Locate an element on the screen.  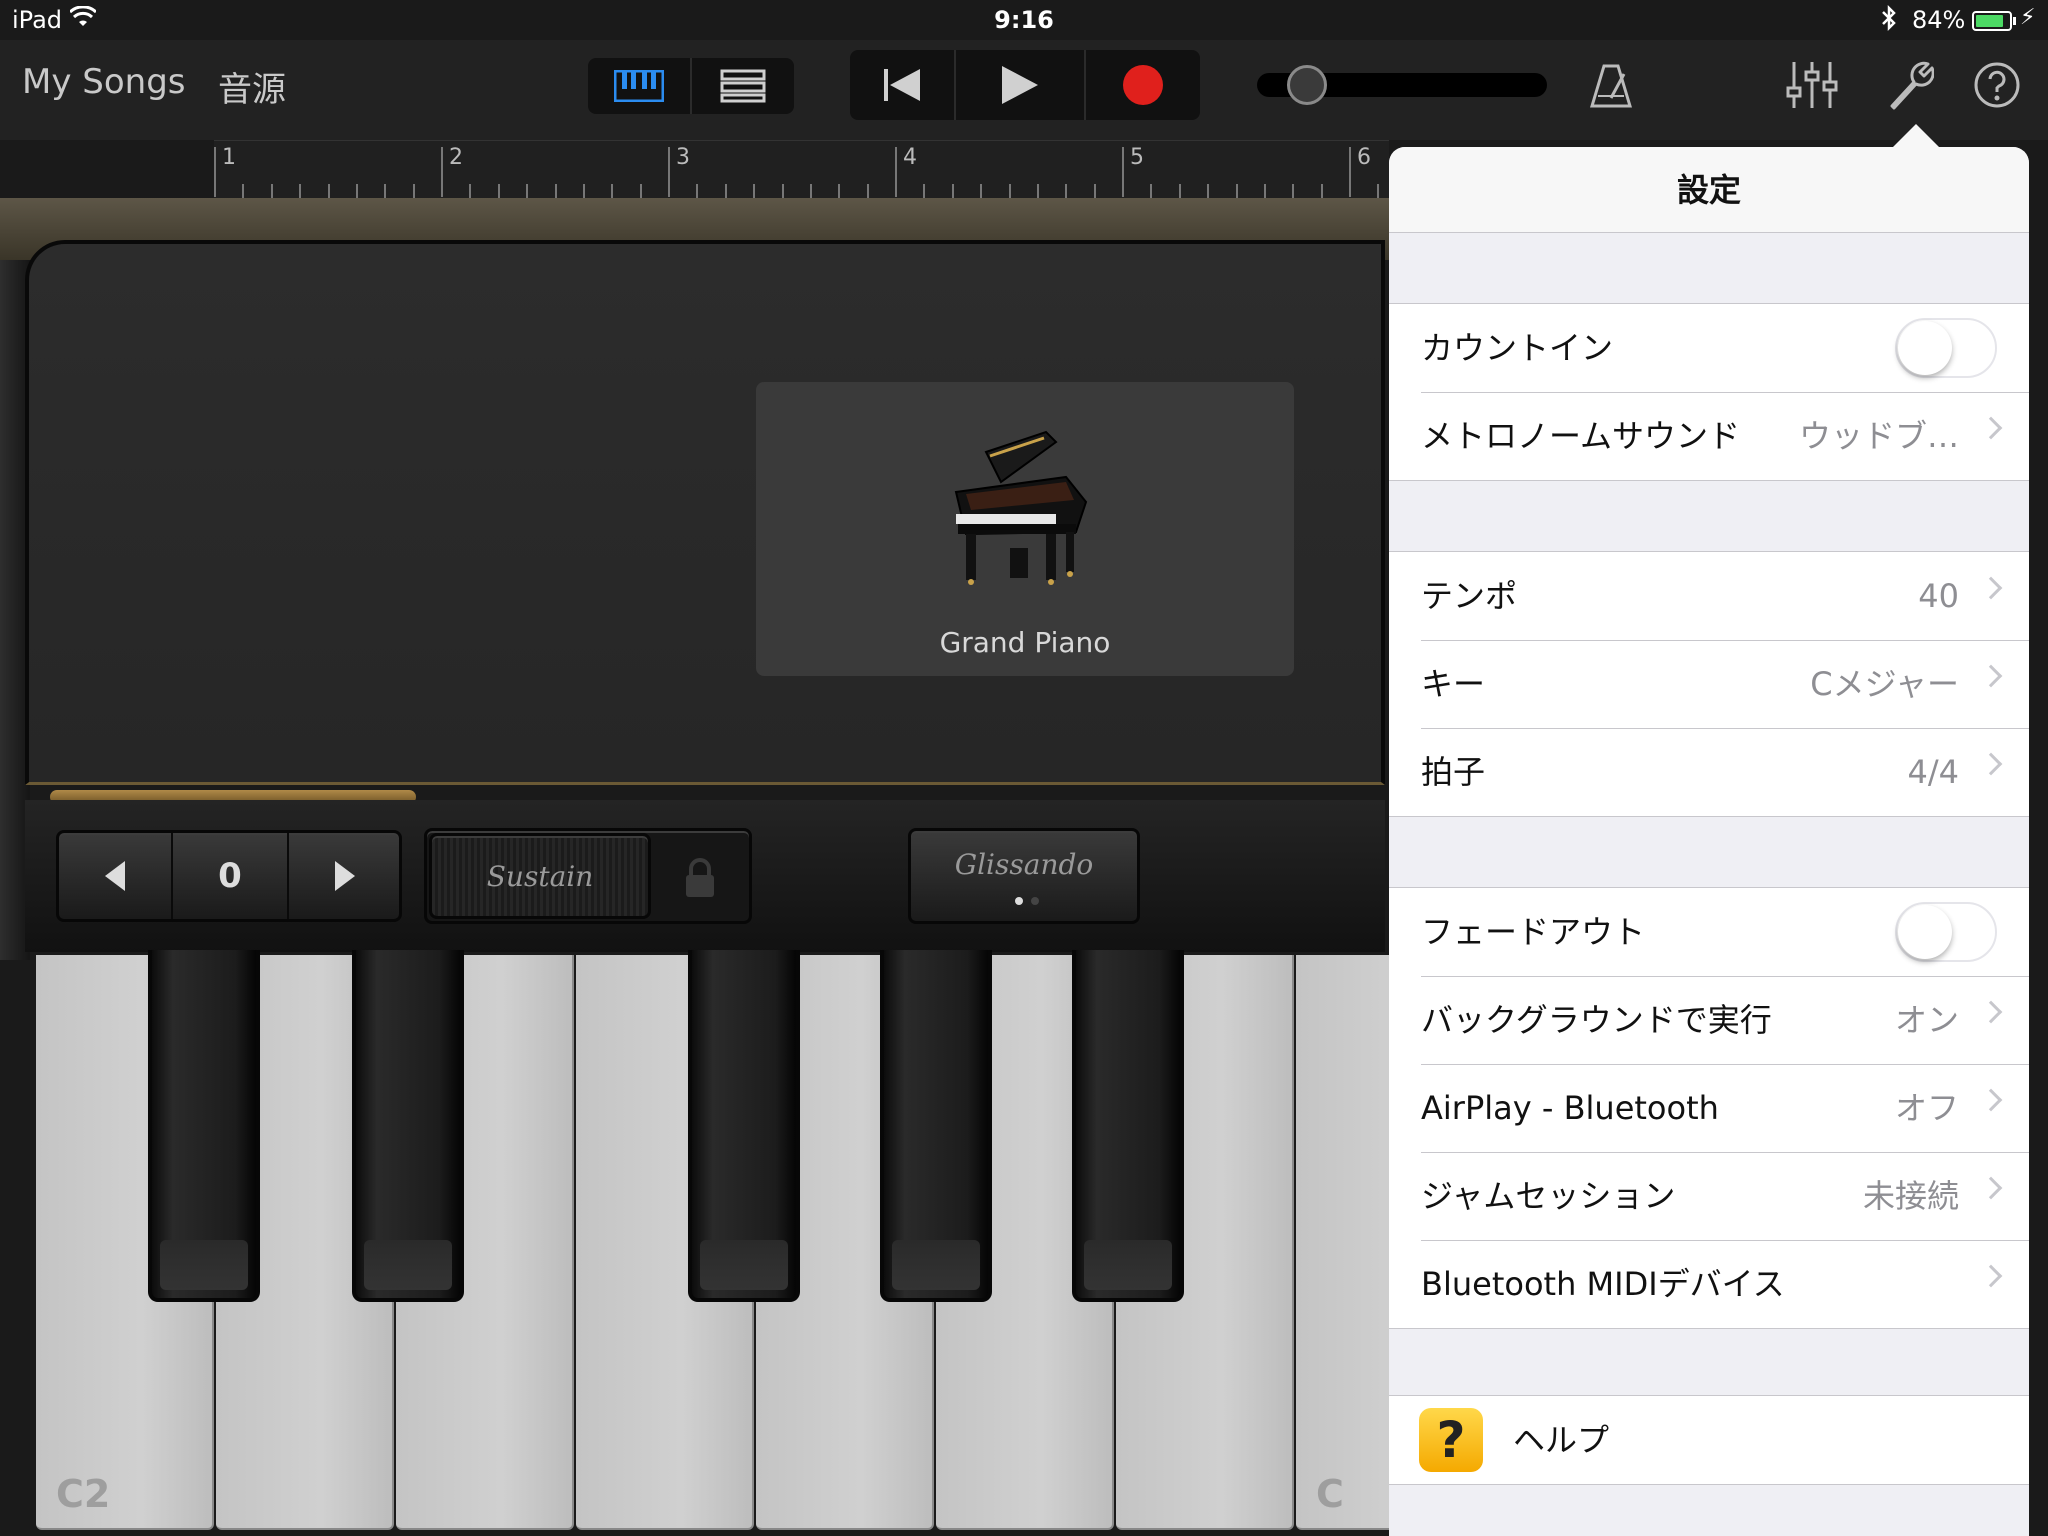
time-signature-row: 拍子 4/4 is located at coordinates (1709, 772).